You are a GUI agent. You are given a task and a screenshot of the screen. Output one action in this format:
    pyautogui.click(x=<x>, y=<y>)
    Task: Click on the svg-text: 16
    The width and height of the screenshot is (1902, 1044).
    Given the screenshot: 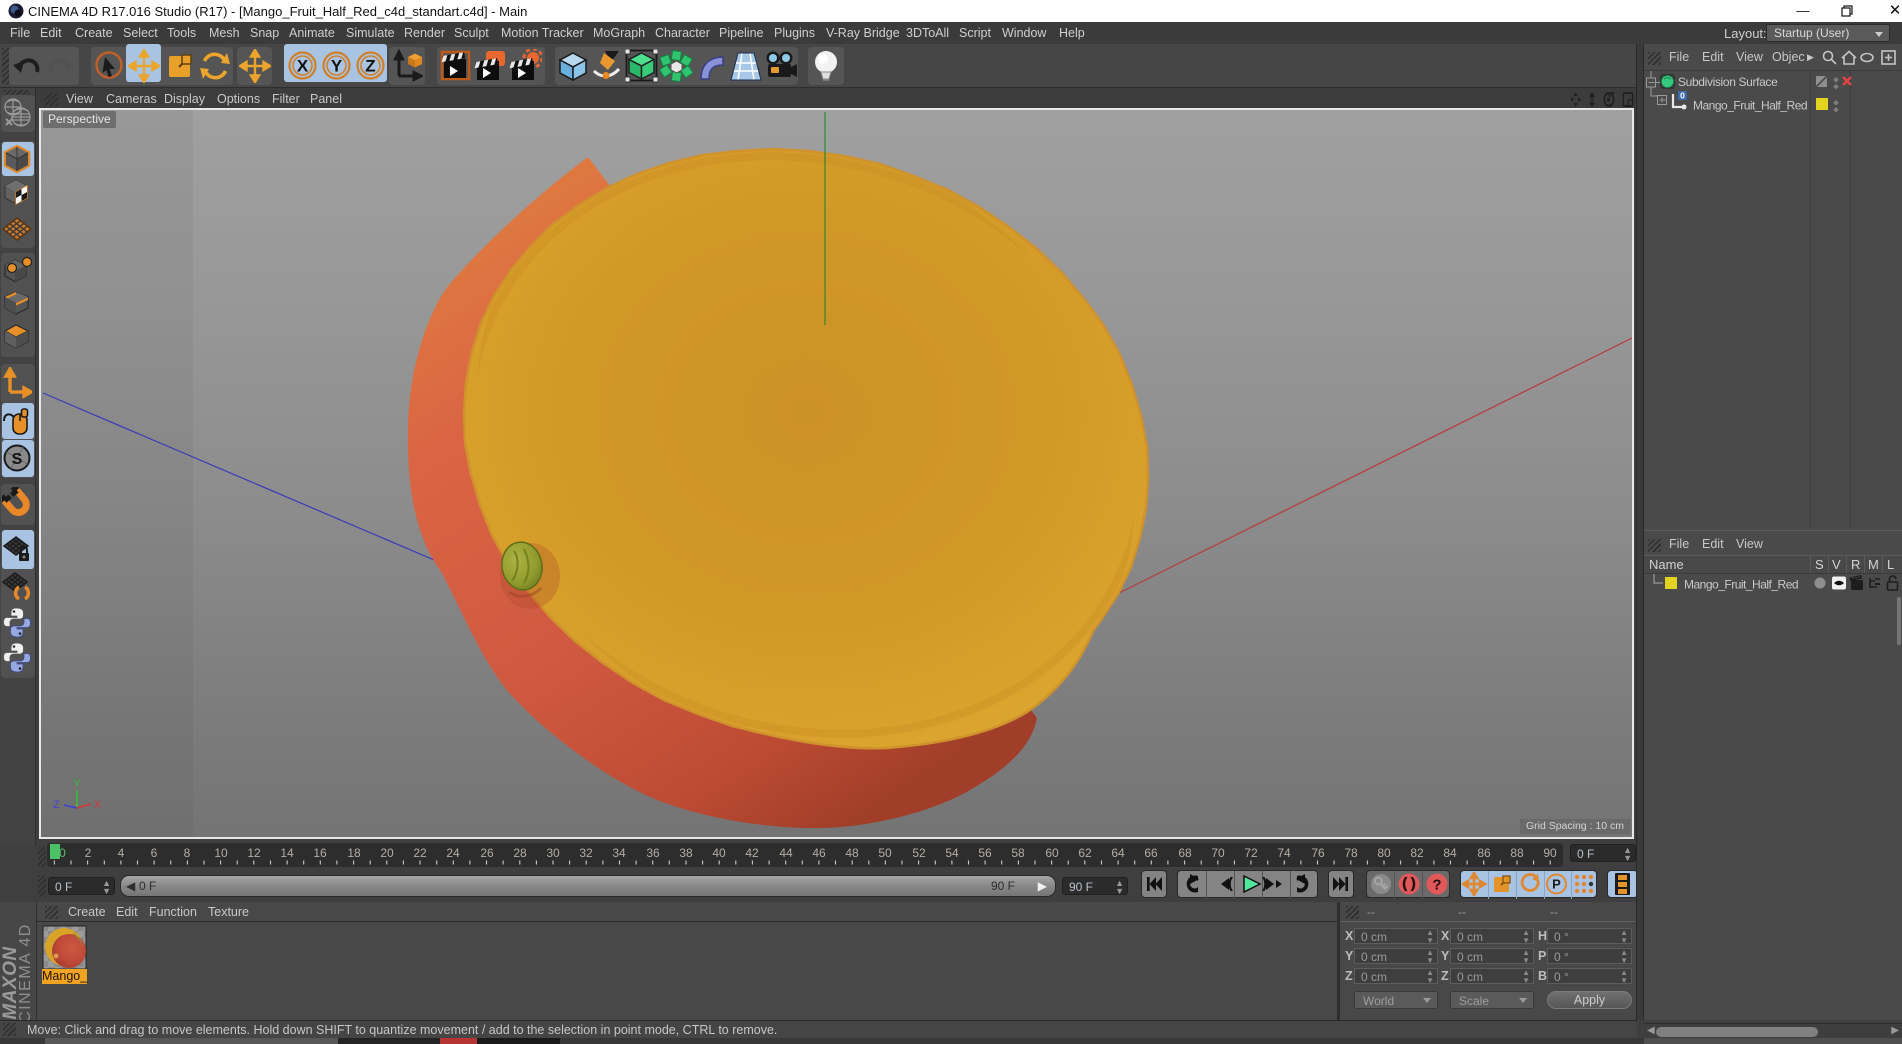 What is the action you would take?
    pyautogui.click(x=320, y=853)
    